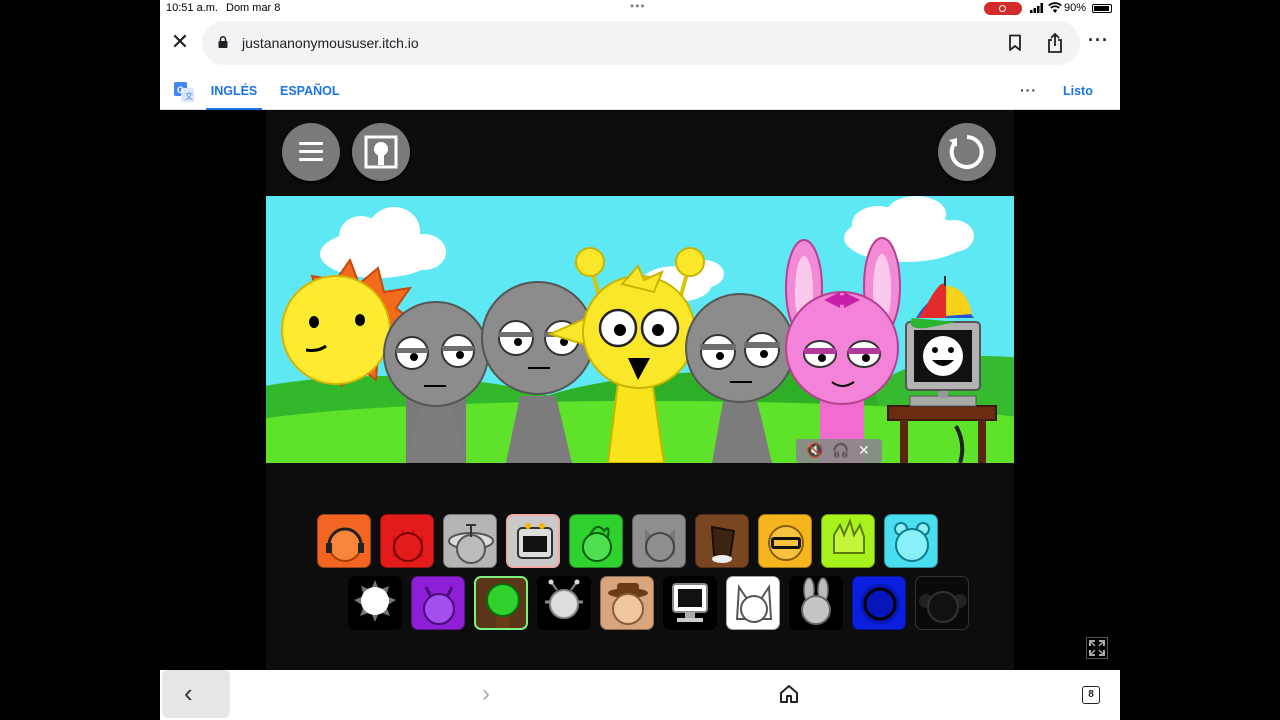  Describe the element at coordinates (1097, 648) in the screenshot. I see `fullscreen-icon` at that location.